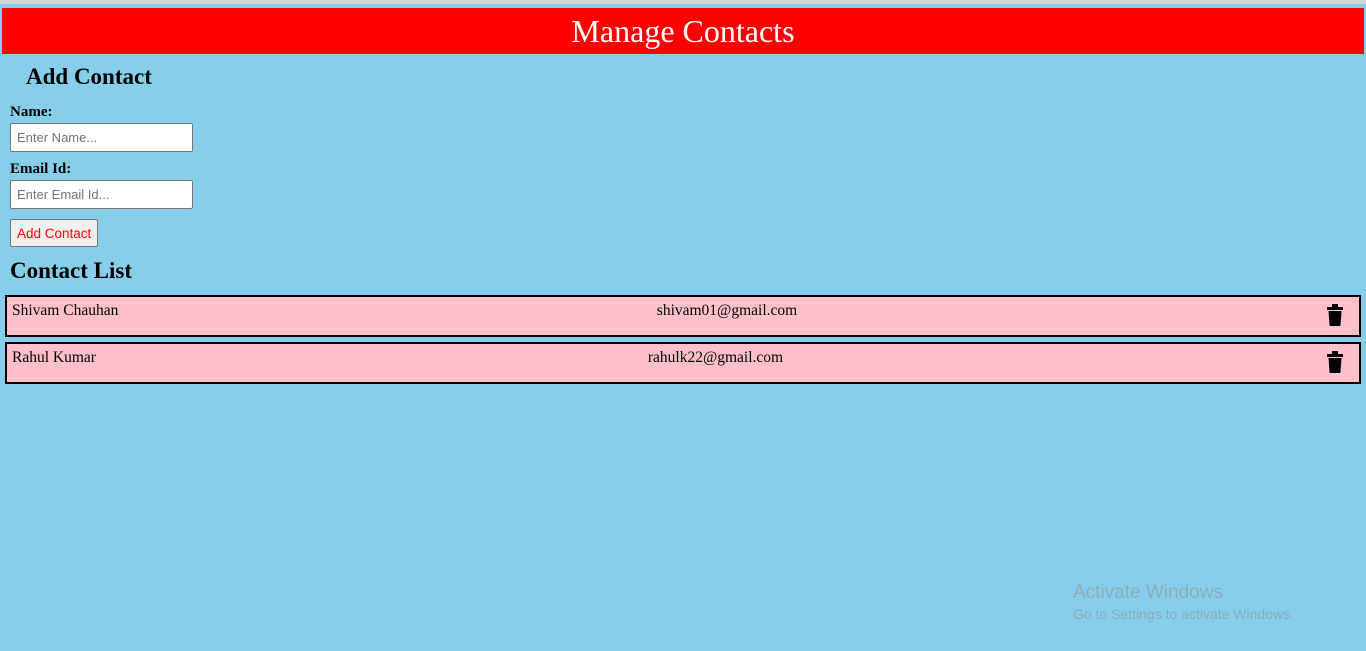  I want to click on name-input, so click(101, 137).